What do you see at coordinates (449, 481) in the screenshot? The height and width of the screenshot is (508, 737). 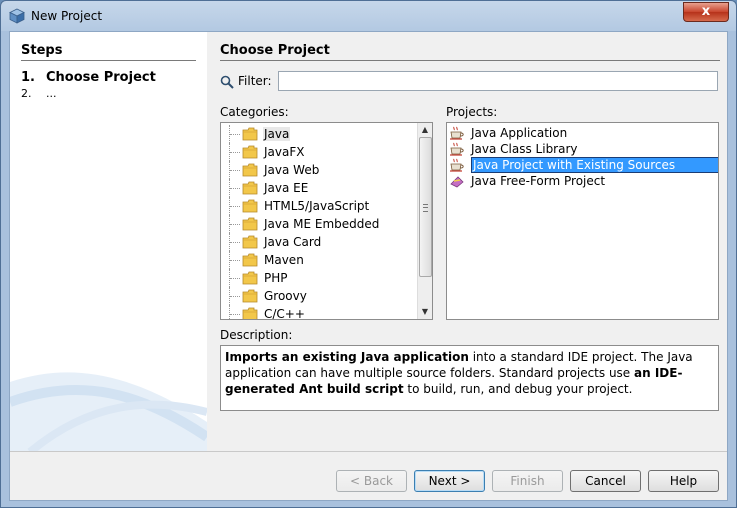 I see `next-button: Next >` at bounding box center [449, 481].